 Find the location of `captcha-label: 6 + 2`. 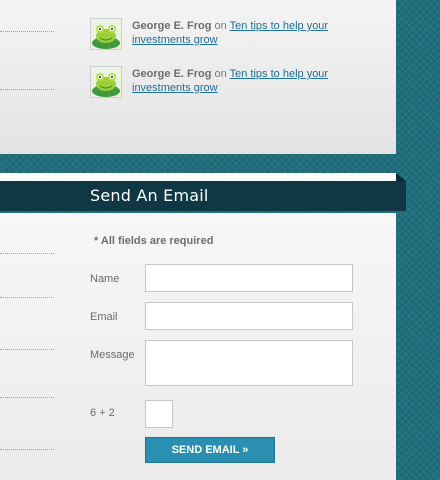

captcha-label: 6 + 2 is located at coordinates (102, 413).